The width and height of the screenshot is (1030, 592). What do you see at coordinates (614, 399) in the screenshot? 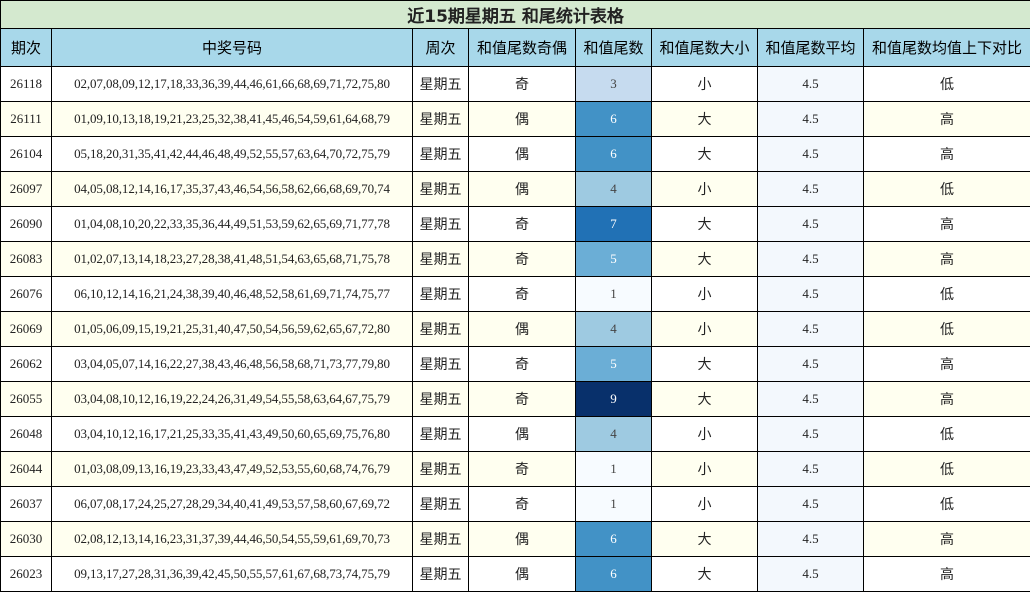
I see `tail-cell: 9` at bounding box center [614, 399].